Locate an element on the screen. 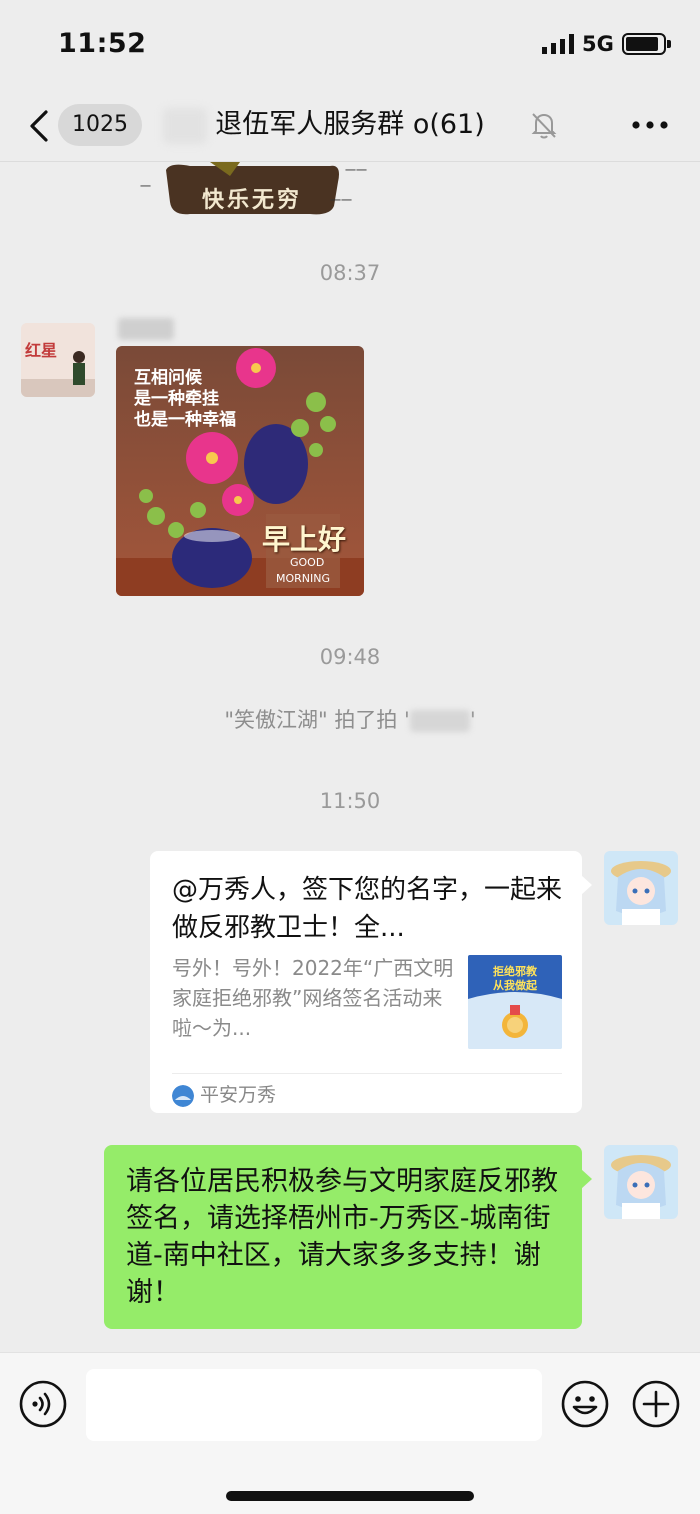  top-image-caption: 快乐无穷 is located at coordinates (252, 200).